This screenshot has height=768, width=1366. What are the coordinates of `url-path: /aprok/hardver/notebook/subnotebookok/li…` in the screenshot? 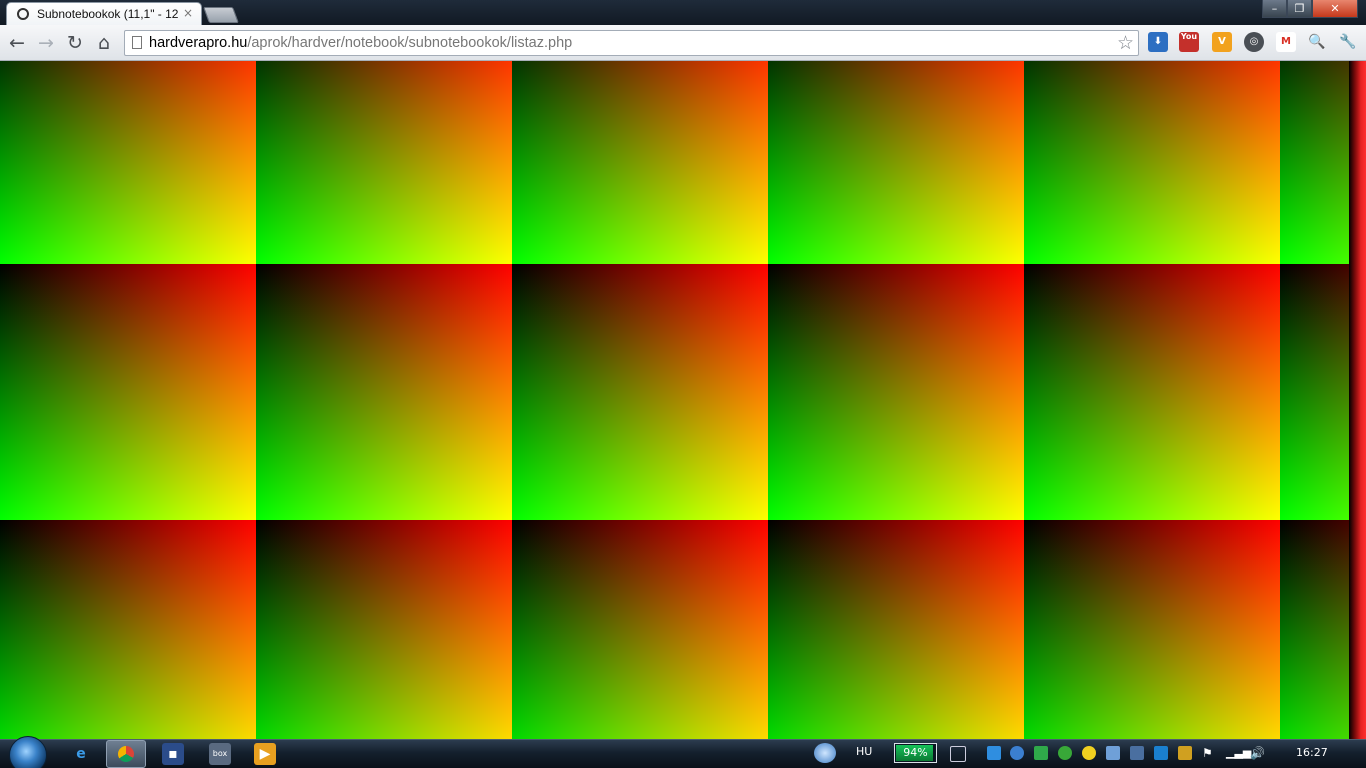 It's located at (410, 43).